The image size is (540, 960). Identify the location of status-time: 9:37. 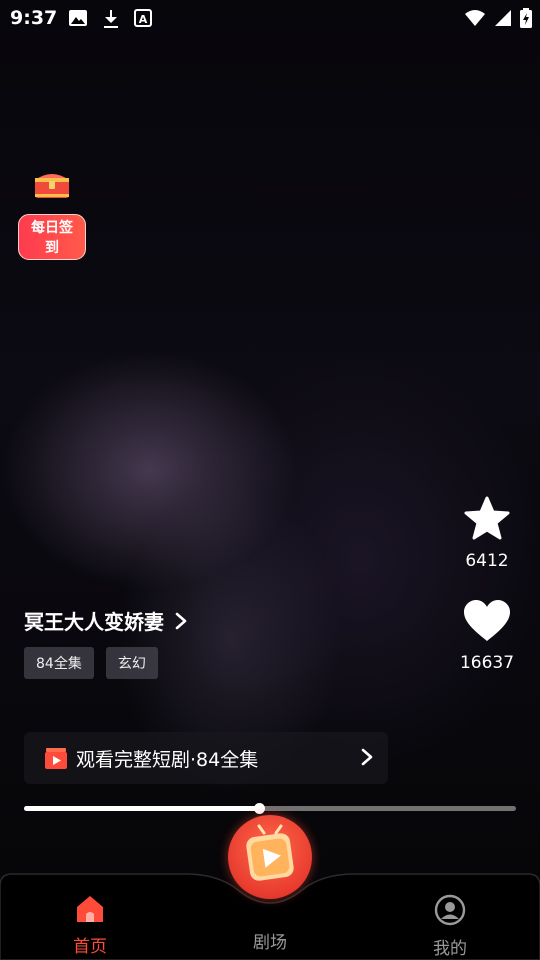
(34, 18).